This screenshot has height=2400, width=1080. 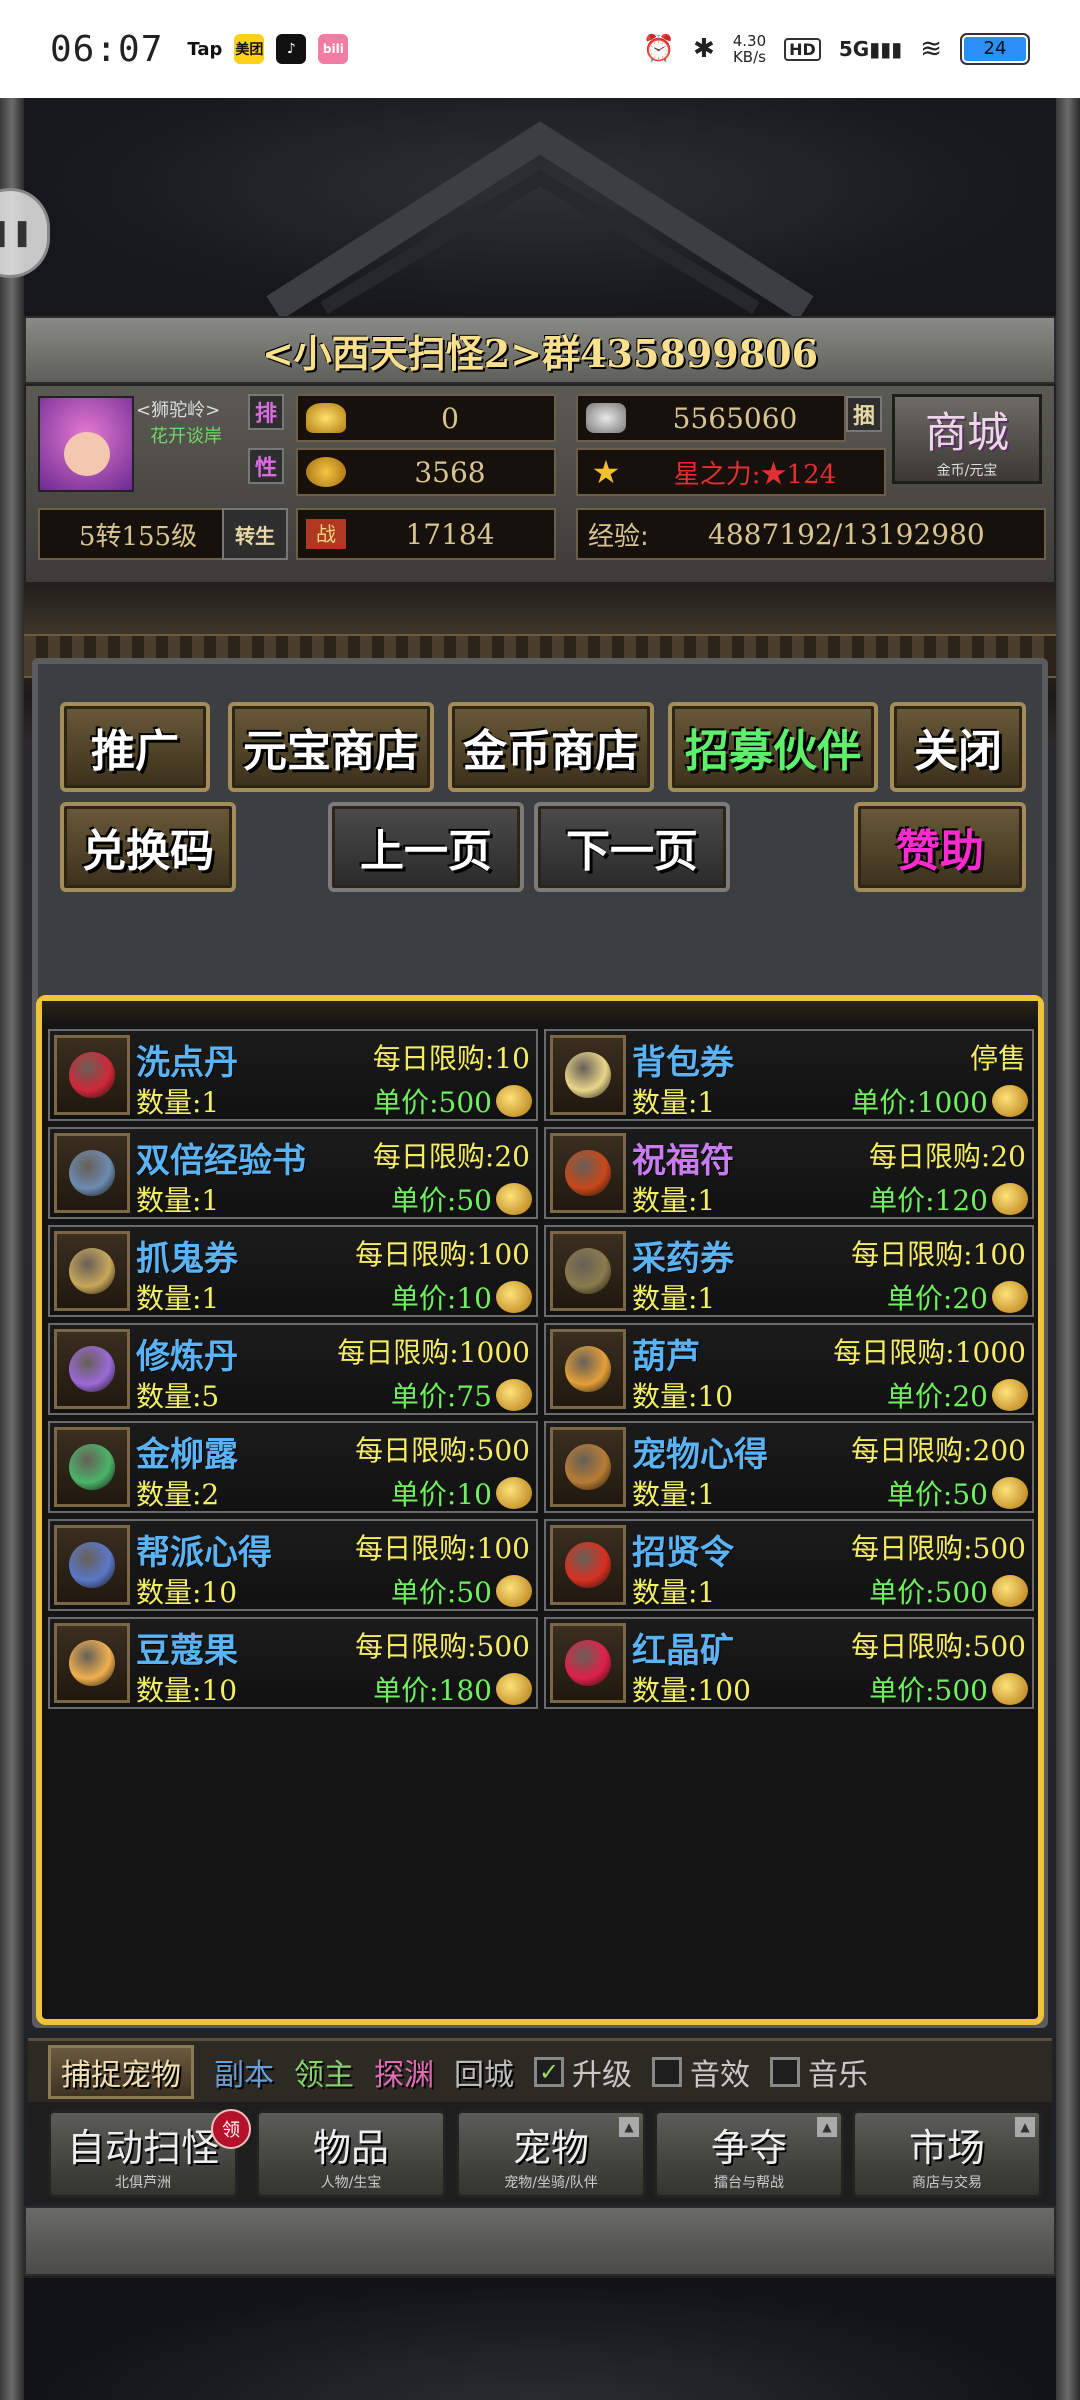 I want to click on item-quantity: 数量:100, so click(x=691, y=1690).